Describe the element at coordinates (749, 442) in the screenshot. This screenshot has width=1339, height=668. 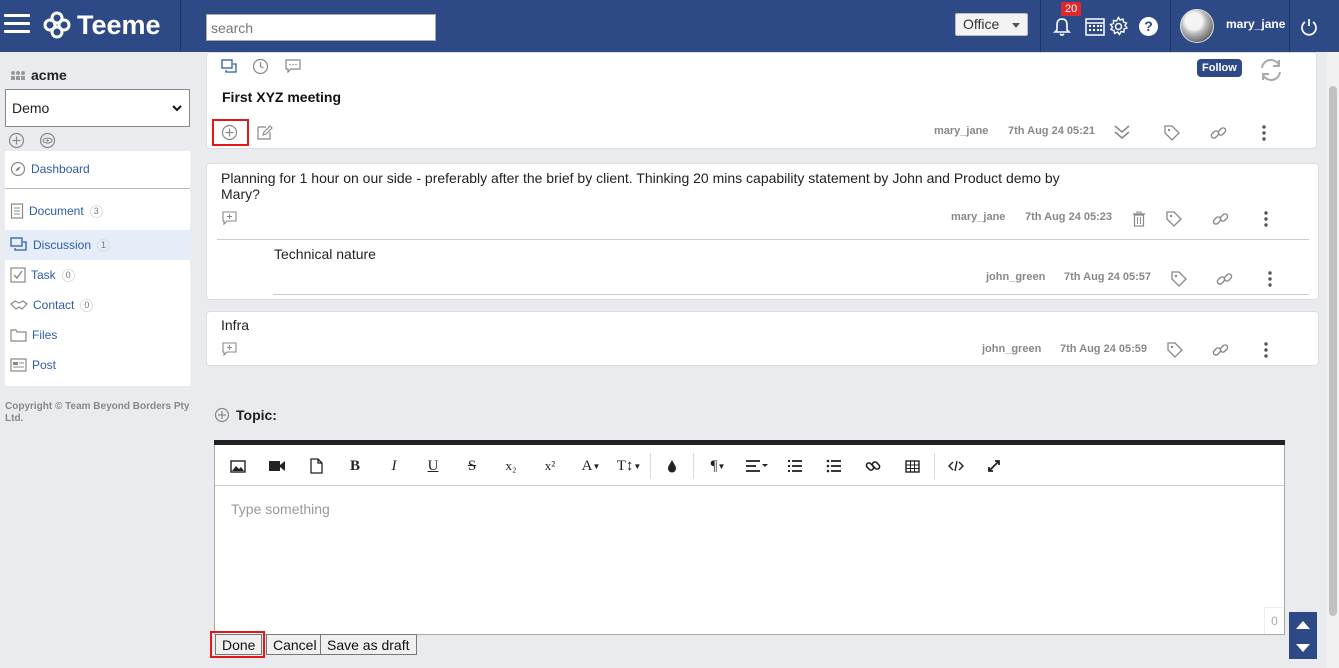
I see `editor-top-border` at that location.